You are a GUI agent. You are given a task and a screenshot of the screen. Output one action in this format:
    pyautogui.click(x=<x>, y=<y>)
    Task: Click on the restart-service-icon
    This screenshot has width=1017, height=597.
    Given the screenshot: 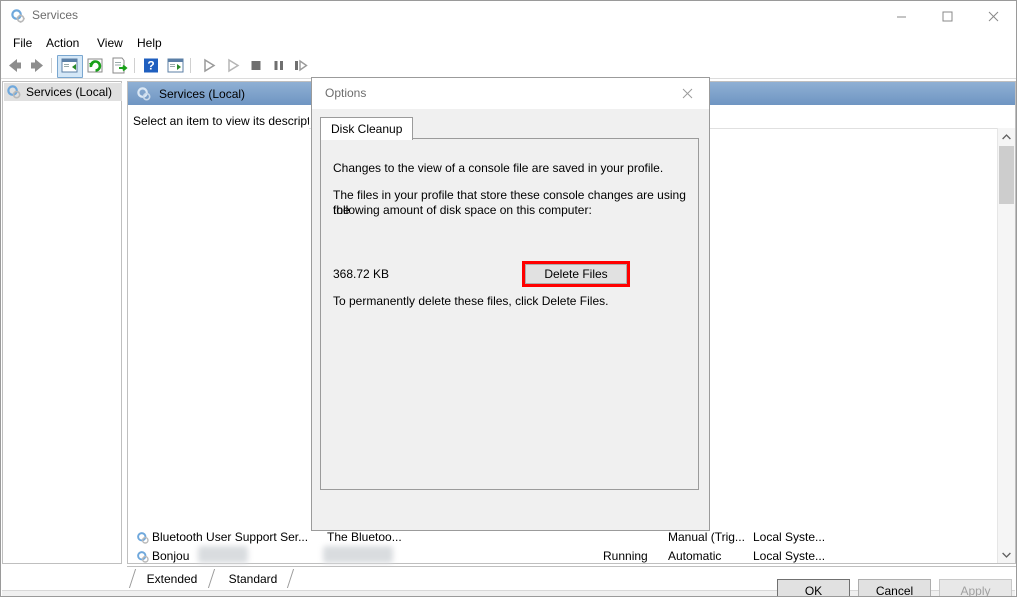 What is the action you would take?
    pyautogui.click(x=301, y=65)
    